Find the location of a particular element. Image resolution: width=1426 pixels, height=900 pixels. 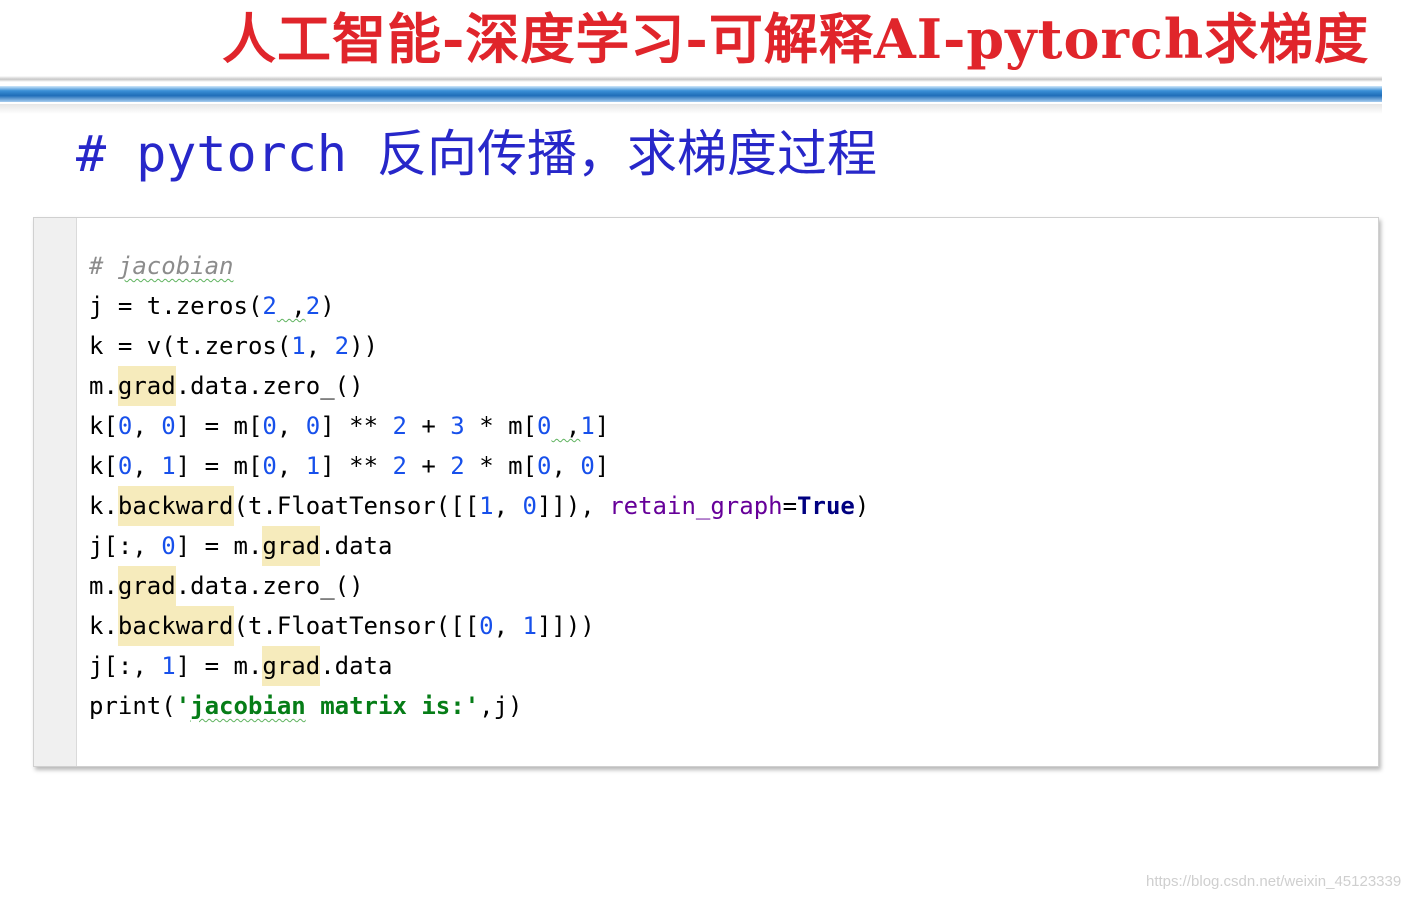

code-token: True is located at coordinates (826, 506).